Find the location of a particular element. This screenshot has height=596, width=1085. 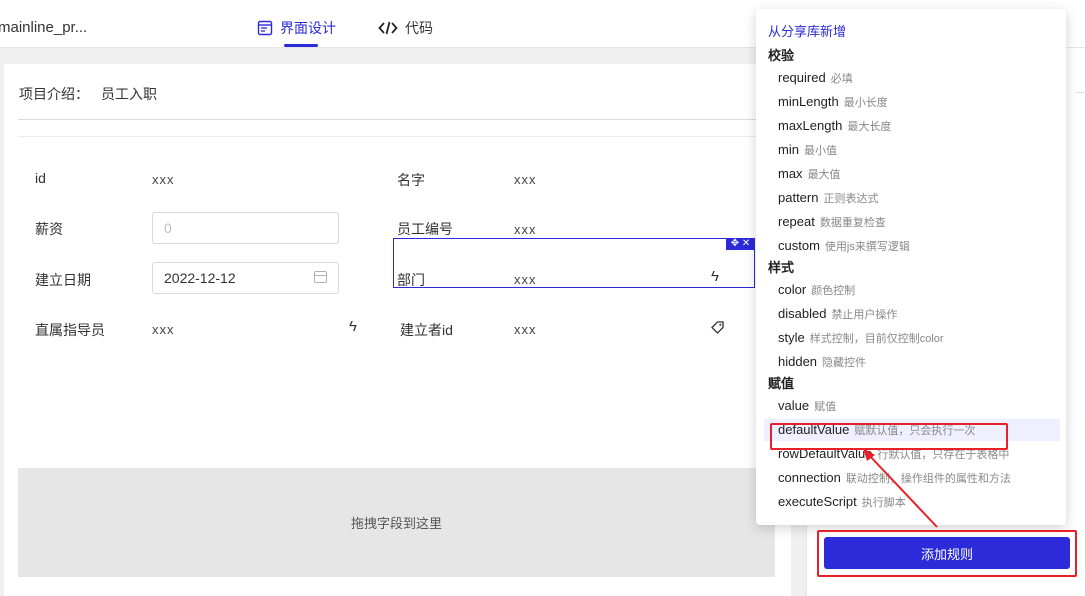

tab-ui-design: 界面设计 is located at coordinates (296, 28).